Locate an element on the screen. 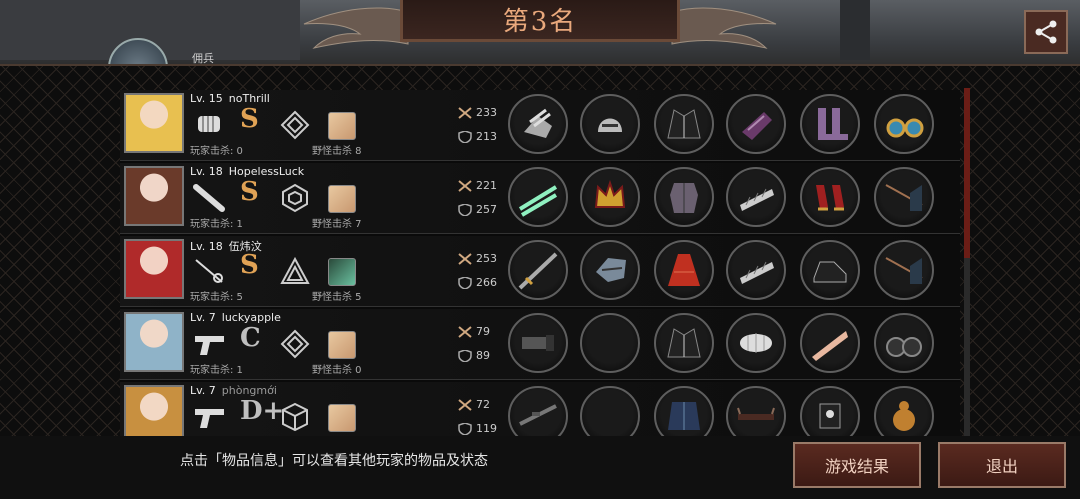  grade-badge: D+ is located at coordinates (262, 411).